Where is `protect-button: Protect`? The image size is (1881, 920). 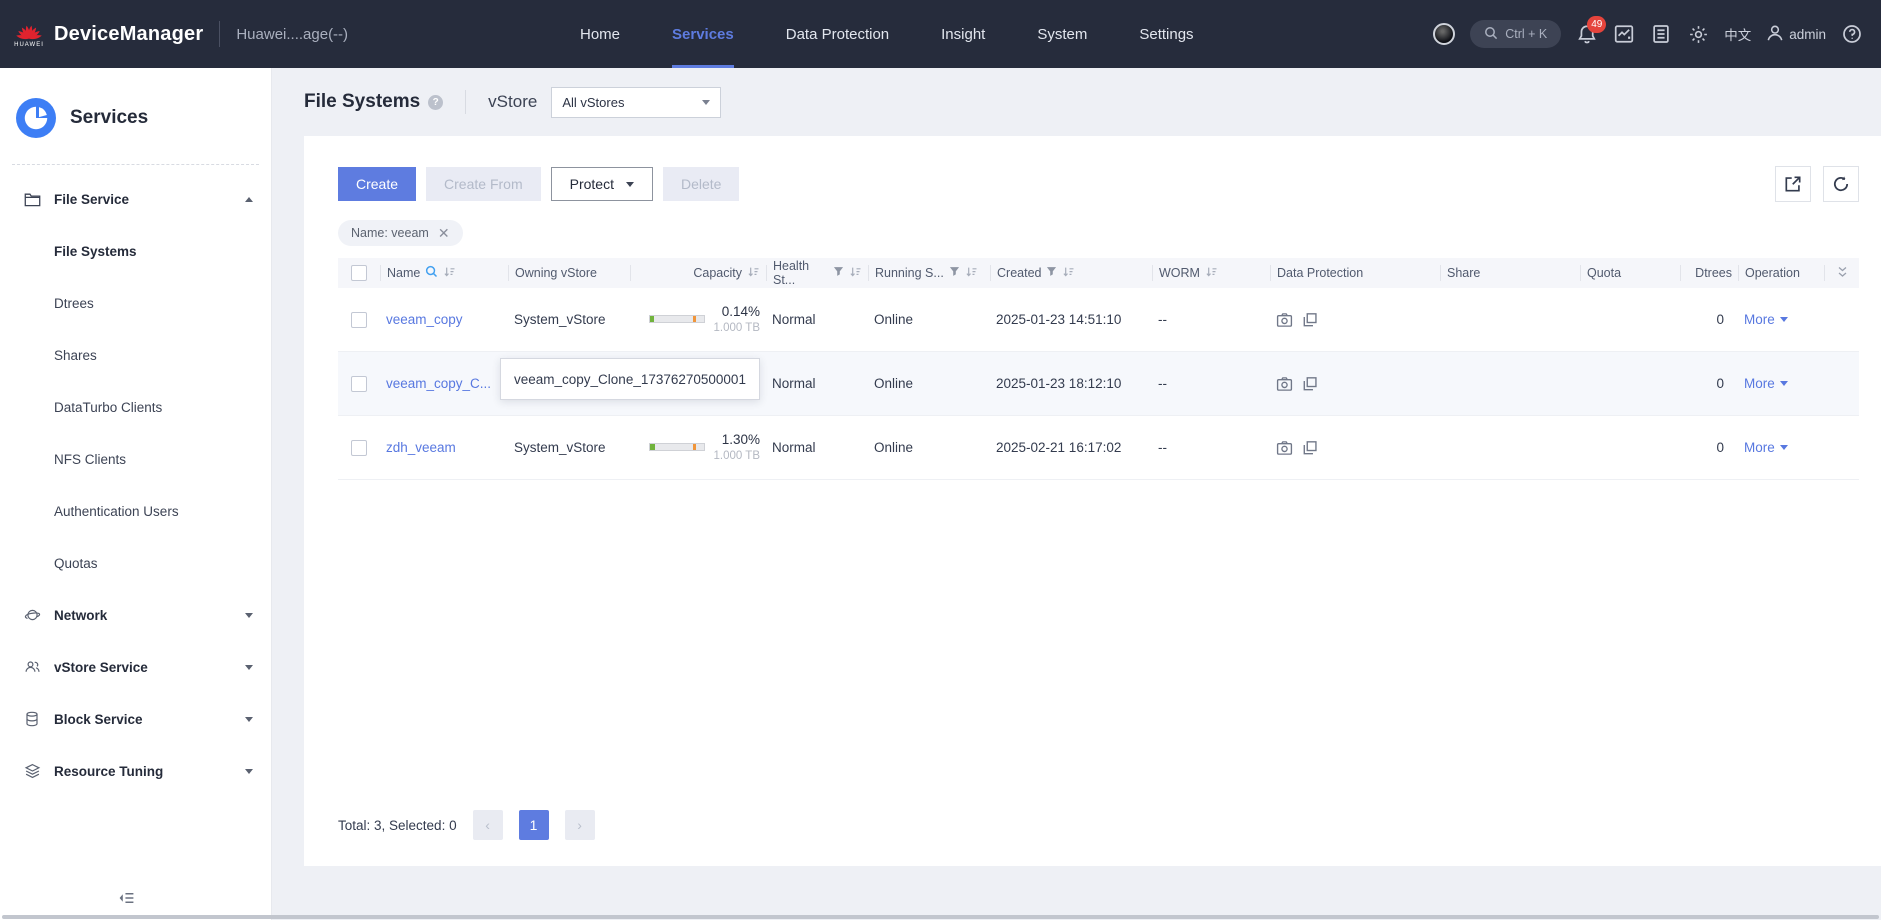
protect-button: Protect is located at coordinates (601, 184).